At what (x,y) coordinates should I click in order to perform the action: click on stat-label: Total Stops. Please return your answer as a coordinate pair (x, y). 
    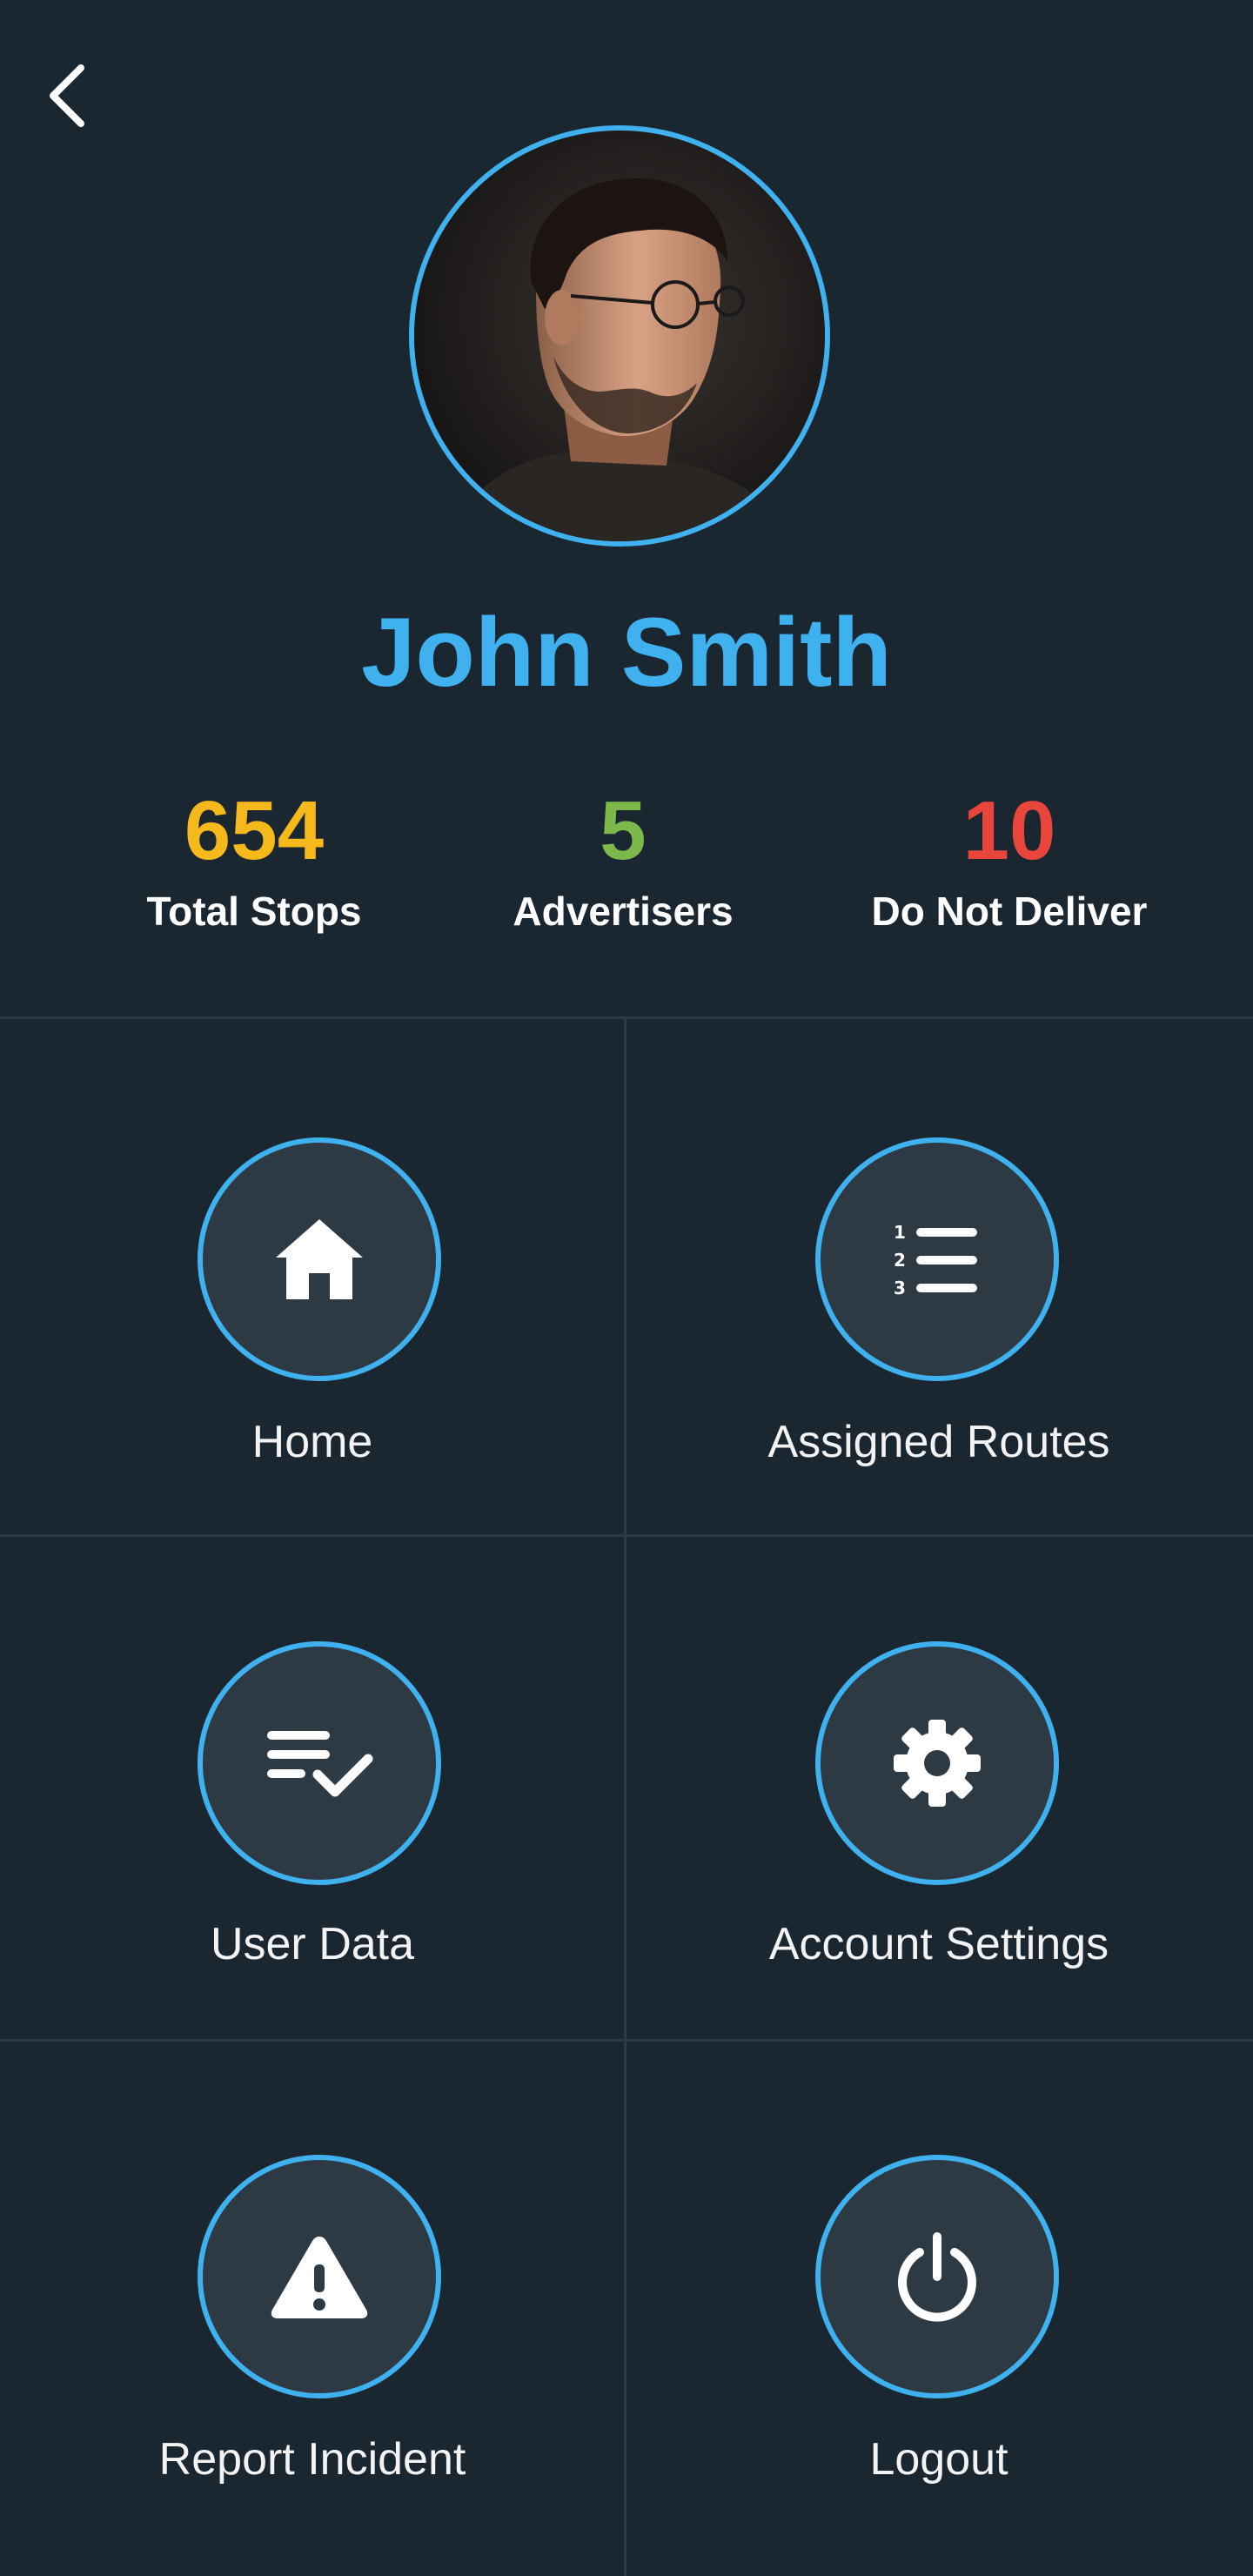
    Looking at the image, I should click on (254, 912).